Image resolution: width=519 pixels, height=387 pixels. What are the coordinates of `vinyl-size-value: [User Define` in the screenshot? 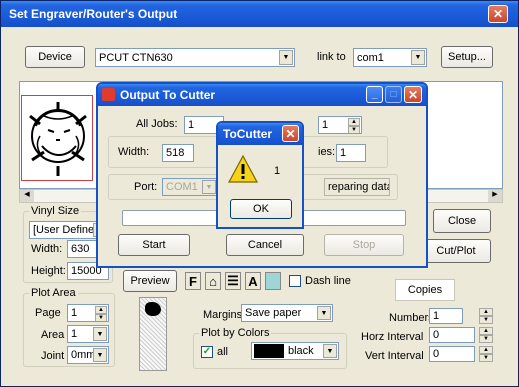 It's located at (64, 230).